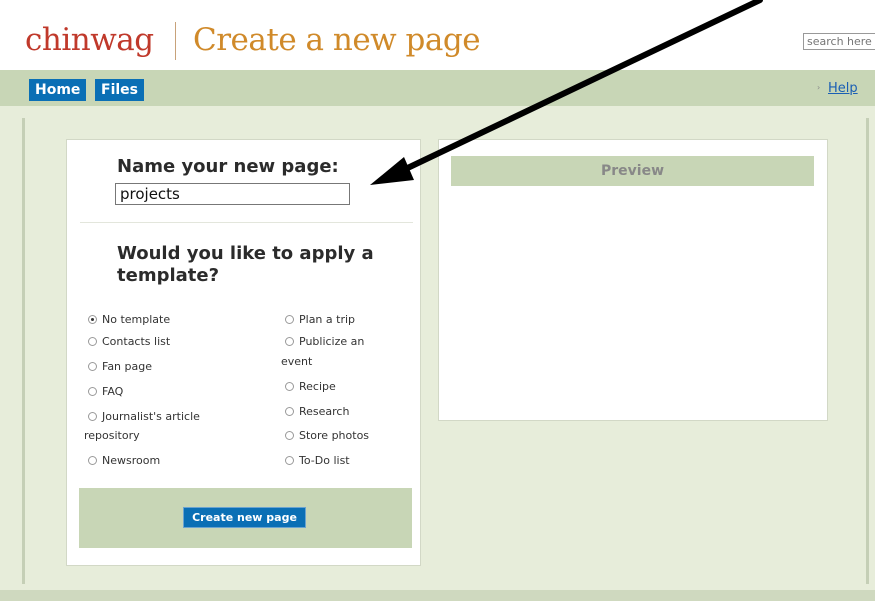  What do you see at coordinates (246, 222) in the screenshot?
I see `section-divider` at bounding box center [246, 222].